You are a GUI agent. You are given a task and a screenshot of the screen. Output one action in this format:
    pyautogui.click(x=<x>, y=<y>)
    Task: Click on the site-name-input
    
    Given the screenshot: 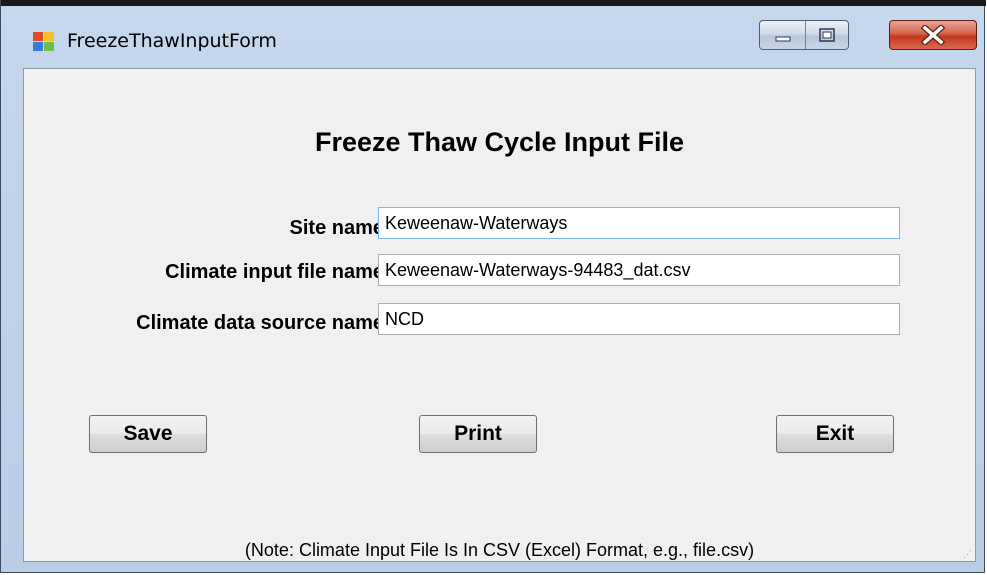 What is the action you would take?
    pyautogui.click(x=639, y=223)
    